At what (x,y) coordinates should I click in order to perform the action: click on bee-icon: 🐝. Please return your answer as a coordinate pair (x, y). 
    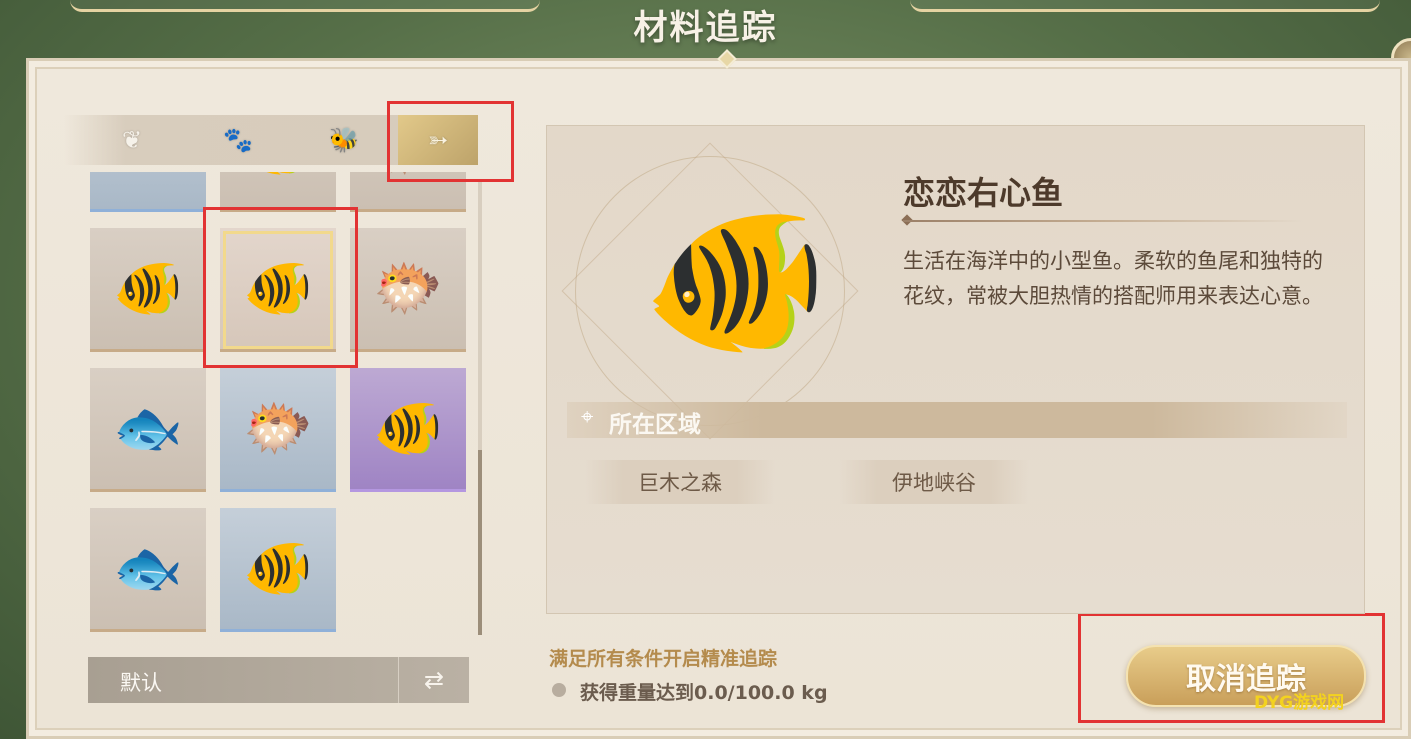
    Looking at the image, I should click on (344, 140).